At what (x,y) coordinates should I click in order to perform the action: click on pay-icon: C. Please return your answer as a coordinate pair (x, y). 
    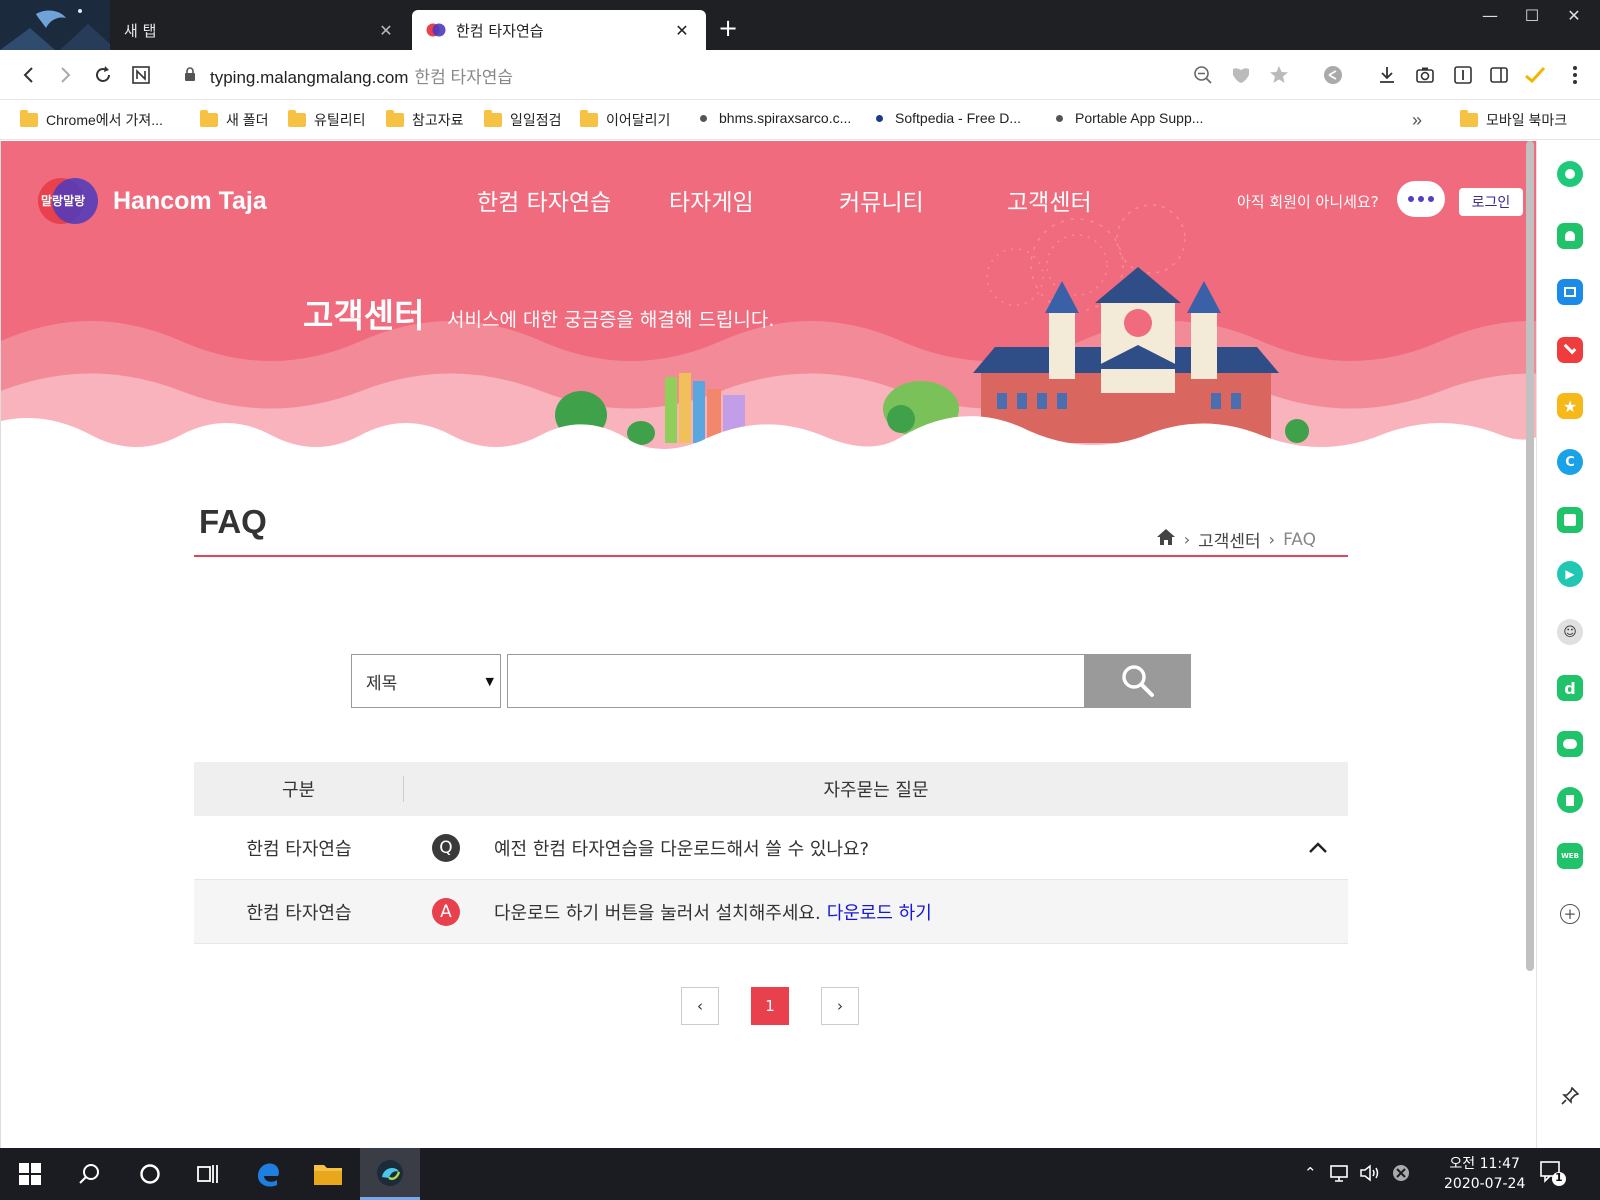
    Looking at the image, I should click on (1570, 462).